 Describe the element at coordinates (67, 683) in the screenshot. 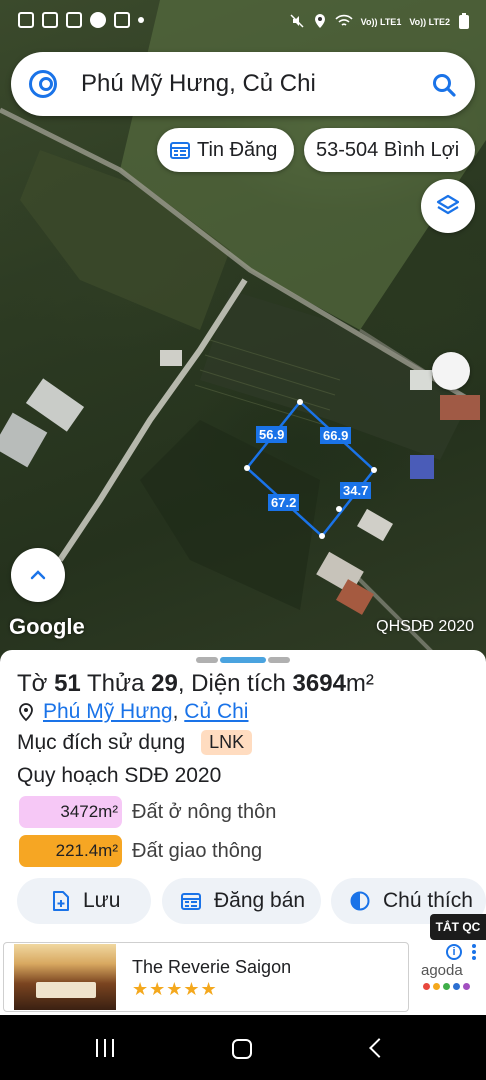

I see `sheet-number: 51` at that location.